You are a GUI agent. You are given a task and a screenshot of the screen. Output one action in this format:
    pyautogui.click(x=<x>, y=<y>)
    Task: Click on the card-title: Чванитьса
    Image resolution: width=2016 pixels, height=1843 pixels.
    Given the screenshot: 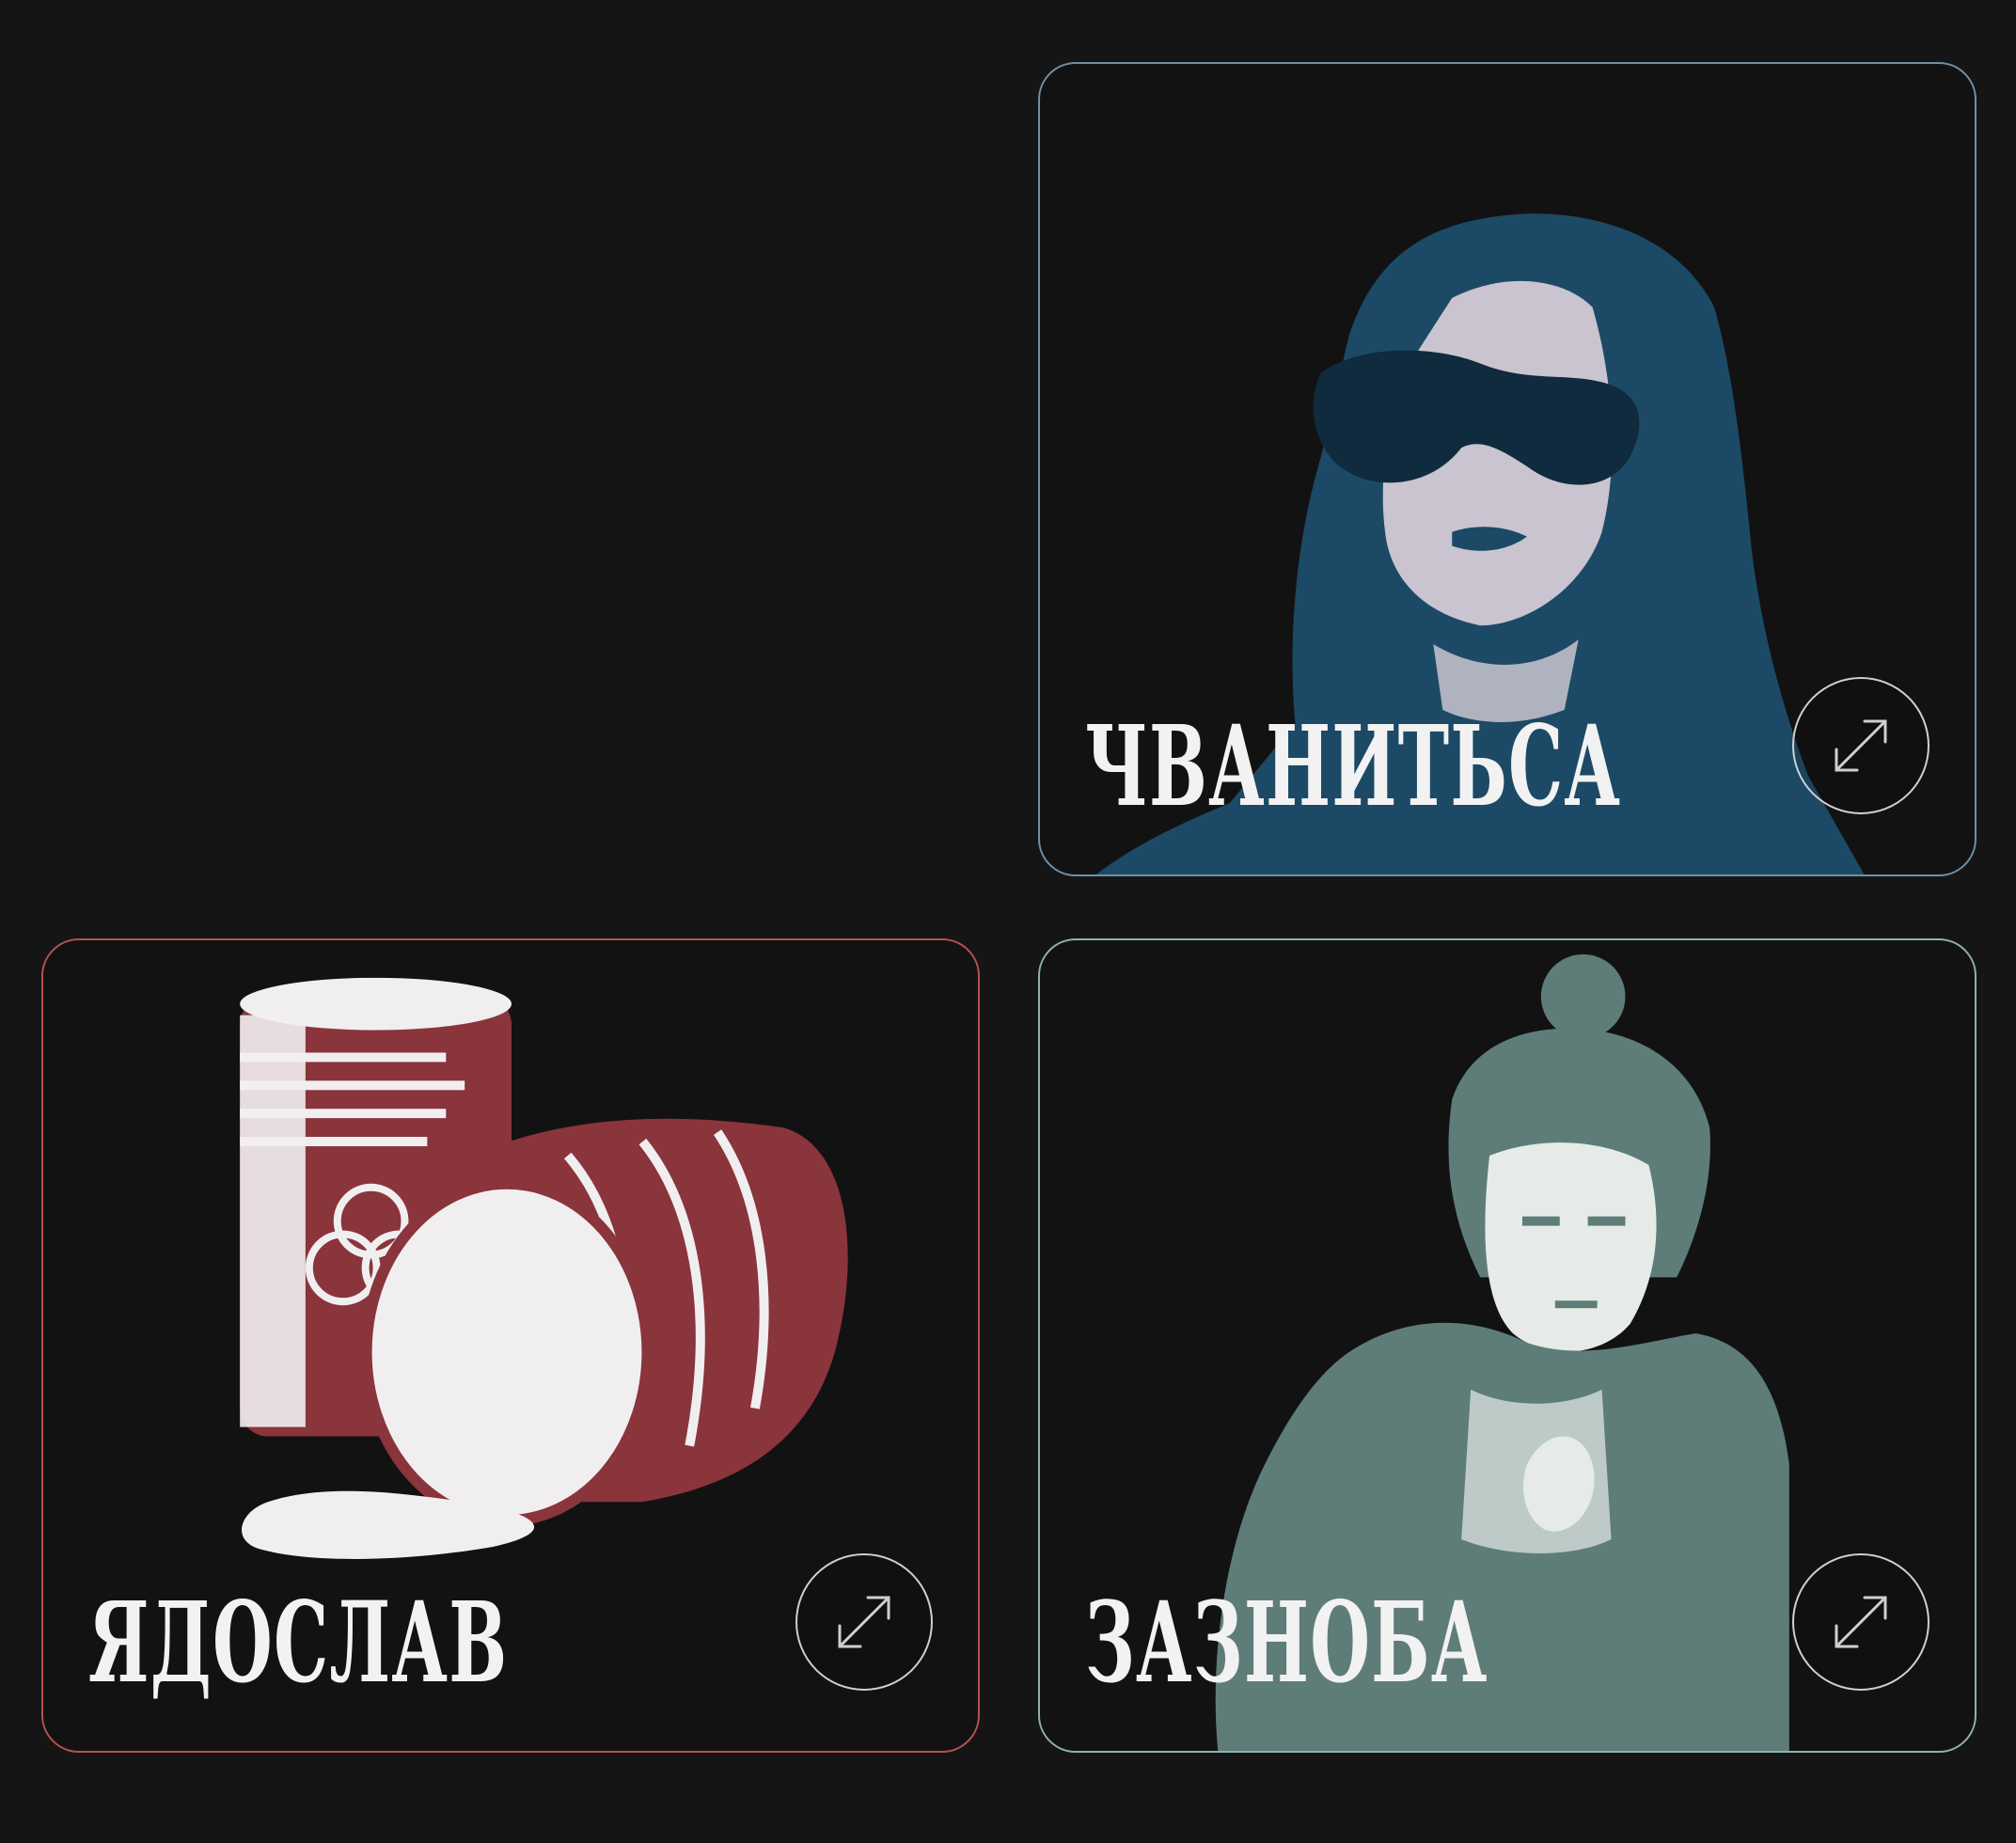 What is the action you would take?
    pyautogui.click(x=1353, y=766)
    